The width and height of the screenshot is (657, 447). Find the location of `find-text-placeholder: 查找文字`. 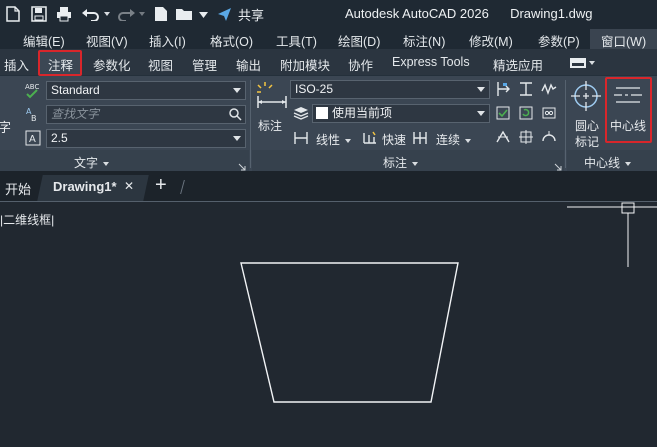

find-text-placeholder: 查找文字 is located at coordinates (75, 114).